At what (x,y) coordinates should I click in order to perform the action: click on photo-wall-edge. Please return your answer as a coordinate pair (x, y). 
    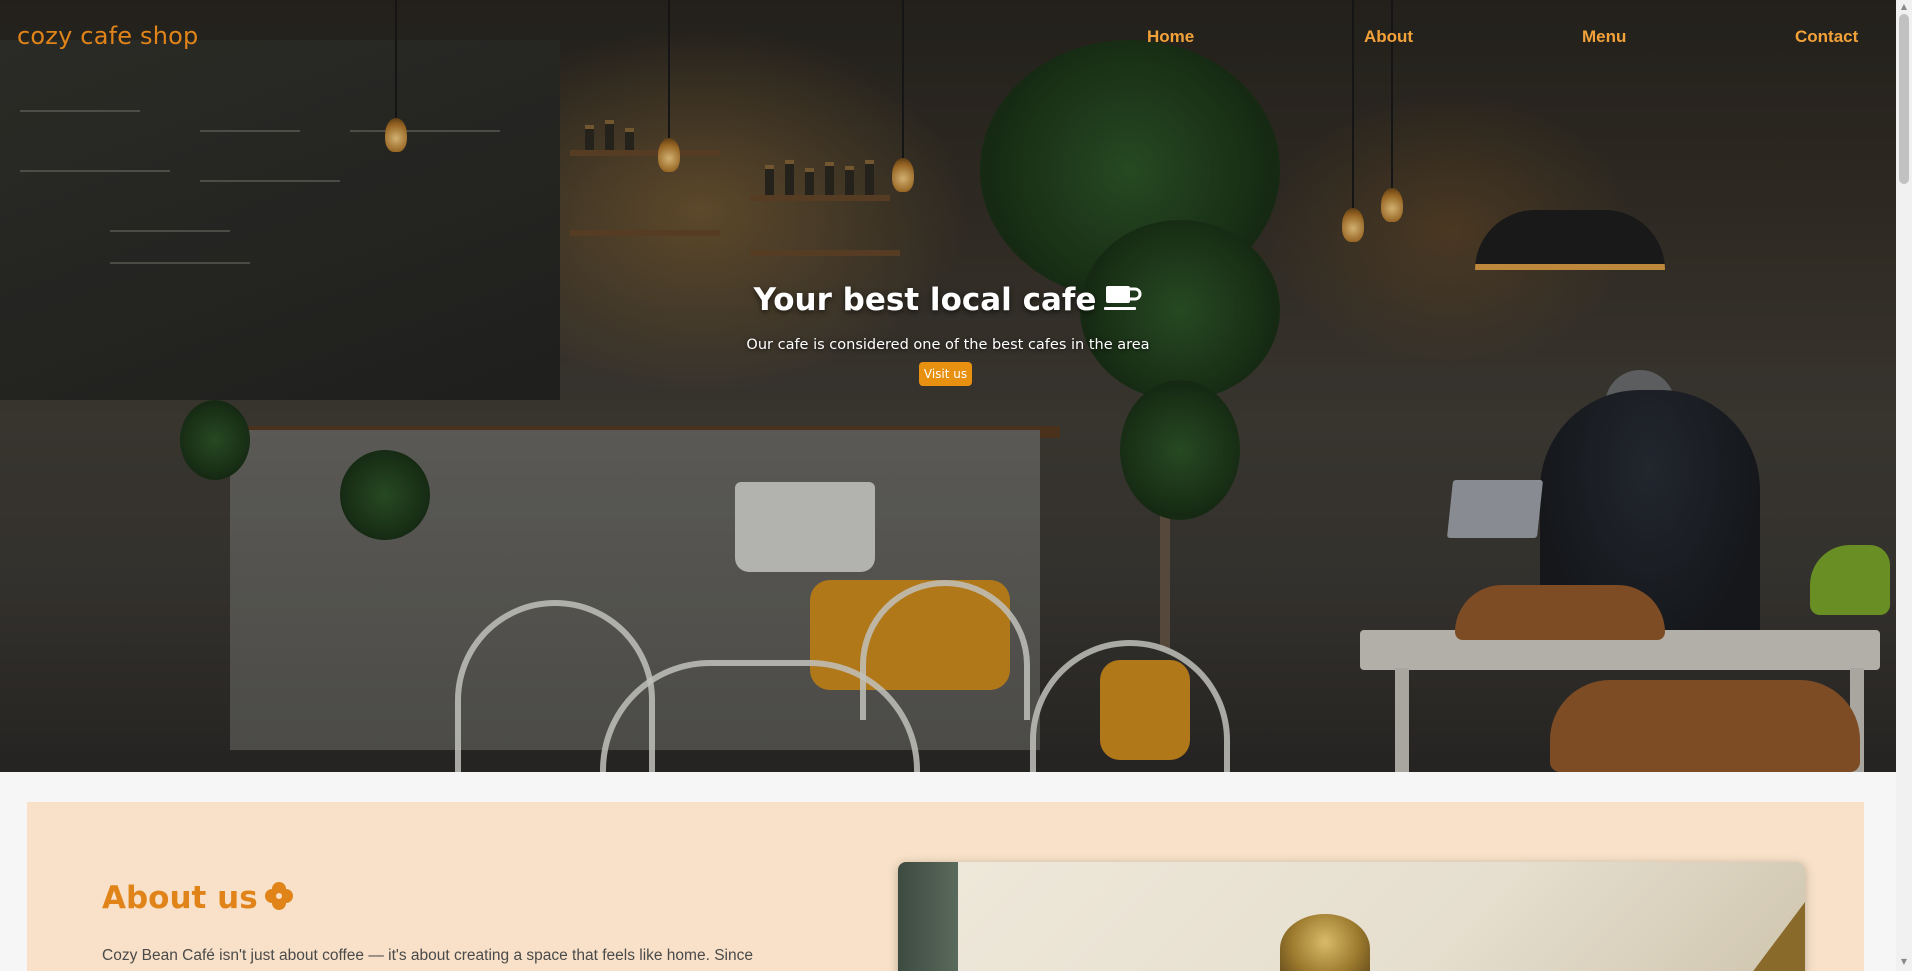
    Looking at the image, I should click on (928, 916).